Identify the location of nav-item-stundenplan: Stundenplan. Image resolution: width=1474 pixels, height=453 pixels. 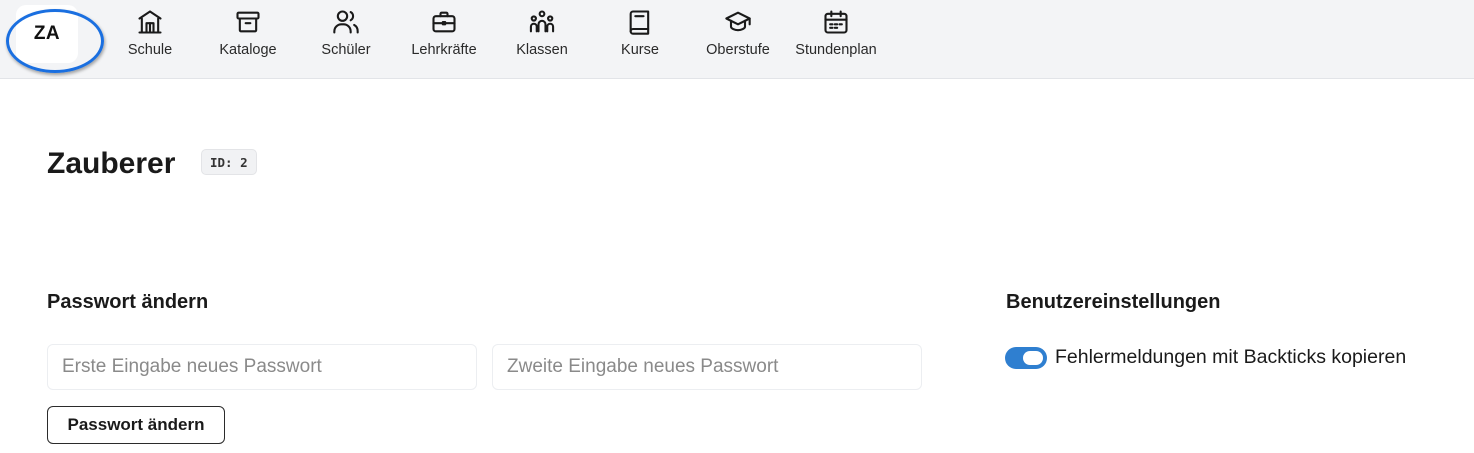
(836, 38).